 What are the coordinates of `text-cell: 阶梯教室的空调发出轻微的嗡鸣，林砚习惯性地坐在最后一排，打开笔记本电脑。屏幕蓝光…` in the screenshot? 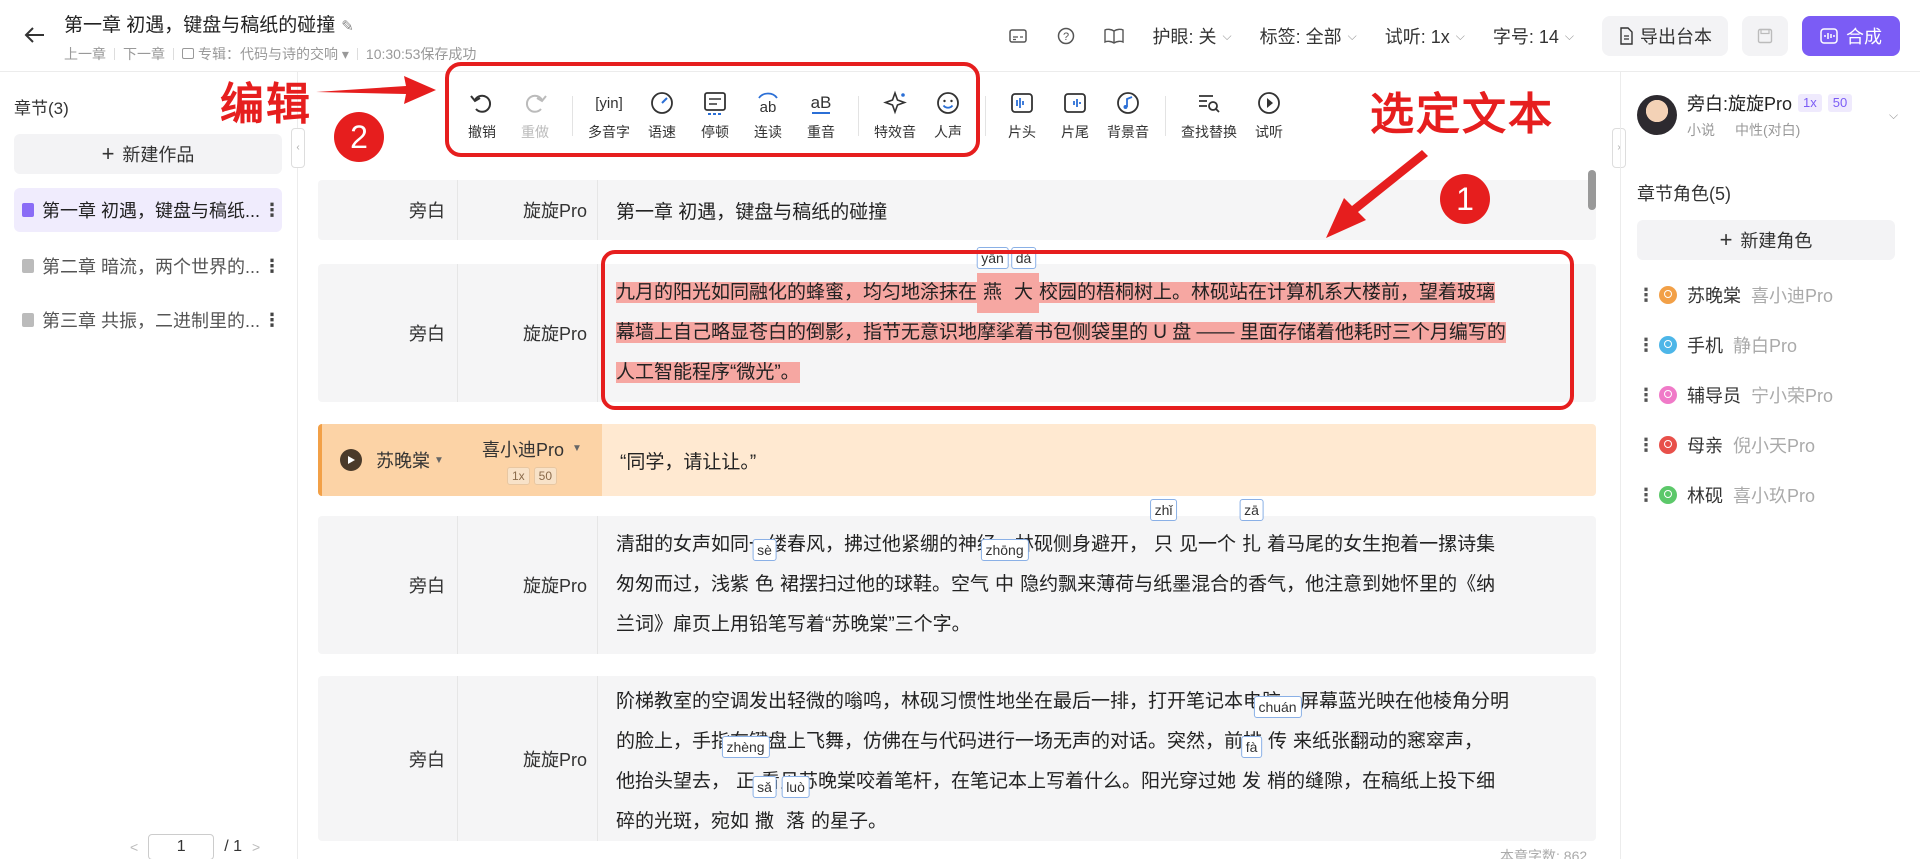 It's located at (1097, 759).